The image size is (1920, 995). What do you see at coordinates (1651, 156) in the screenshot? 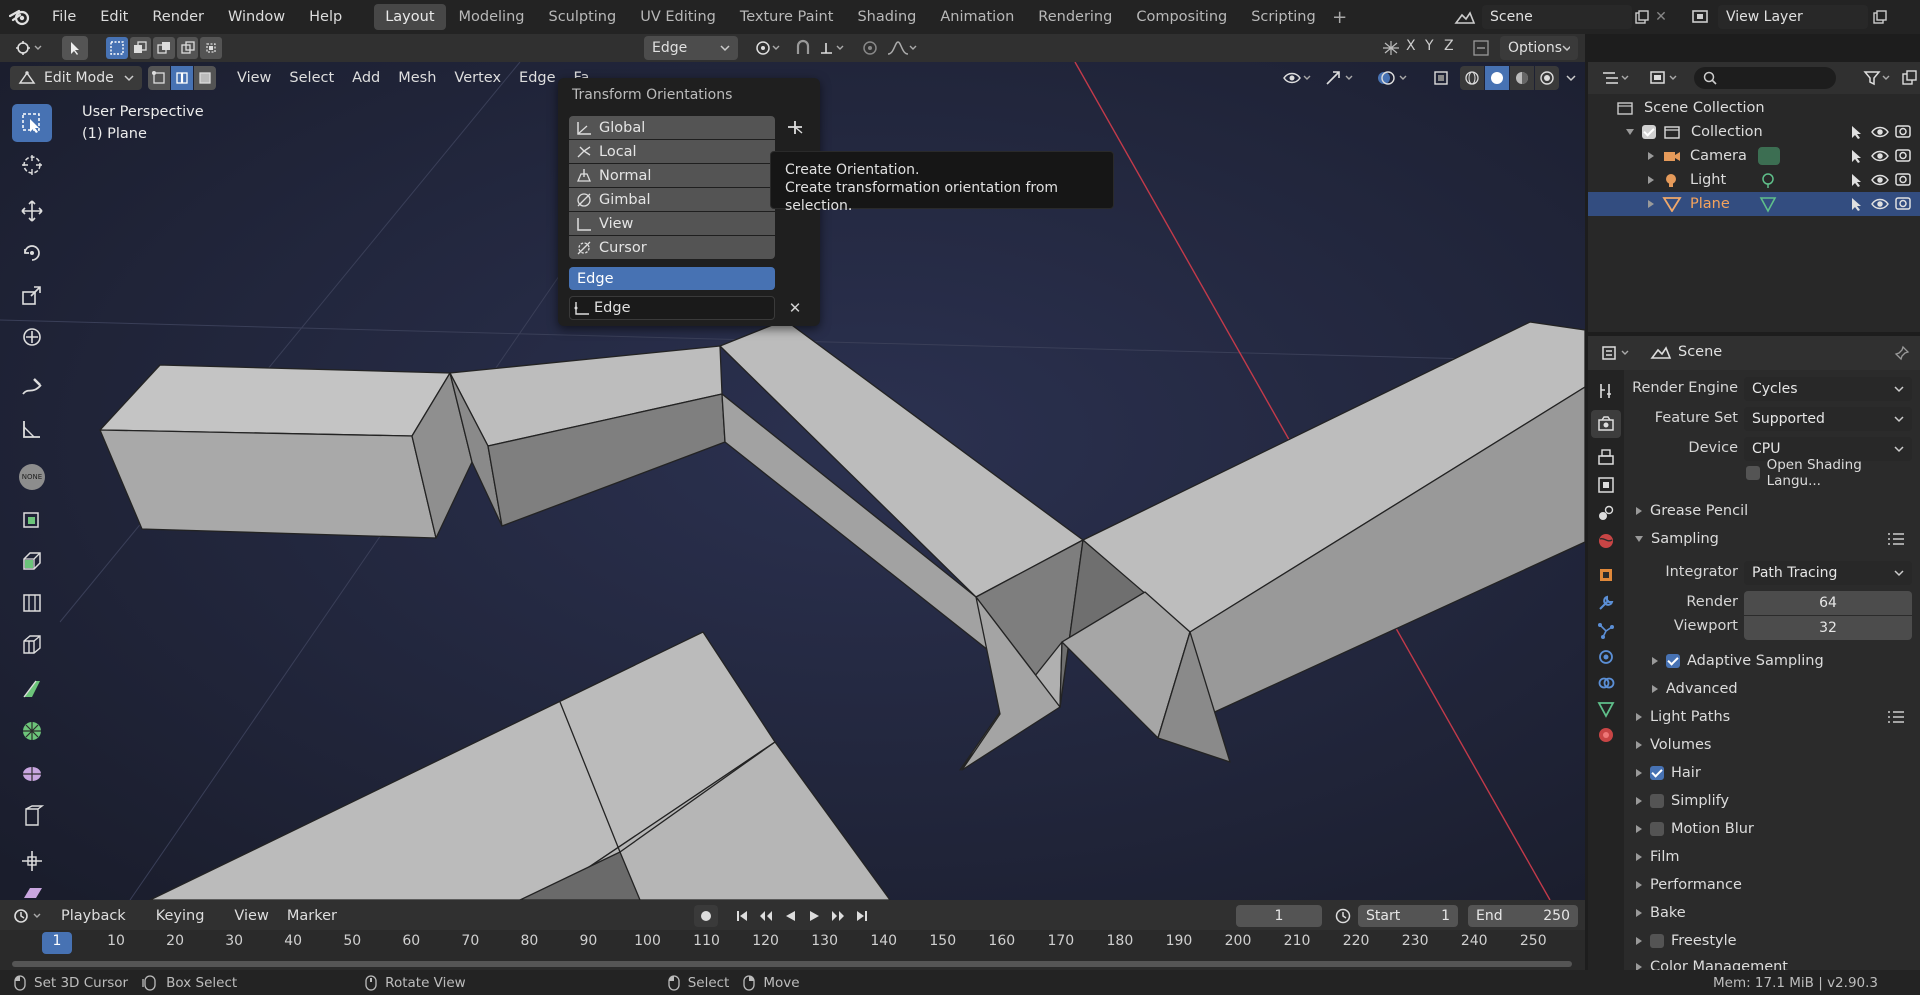
I see `expand-camera-icon` at bounding box center [1651, 156].